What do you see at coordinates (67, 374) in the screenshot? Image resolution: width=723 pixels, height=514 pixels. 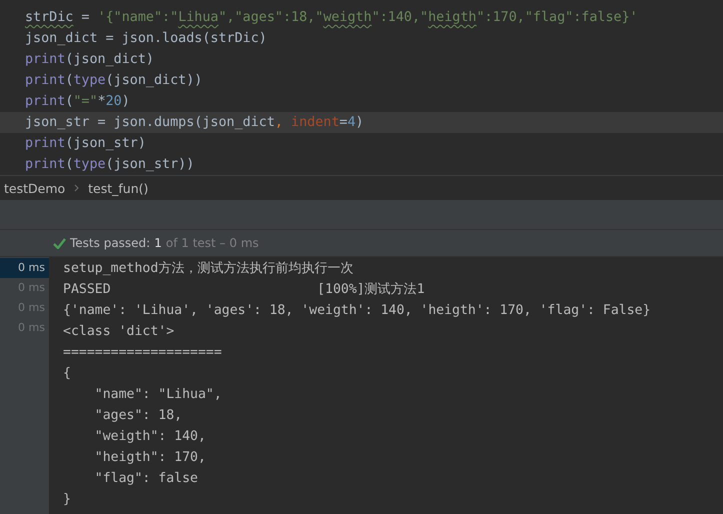 I see `console-line: {` at bounding box center [67, 374].